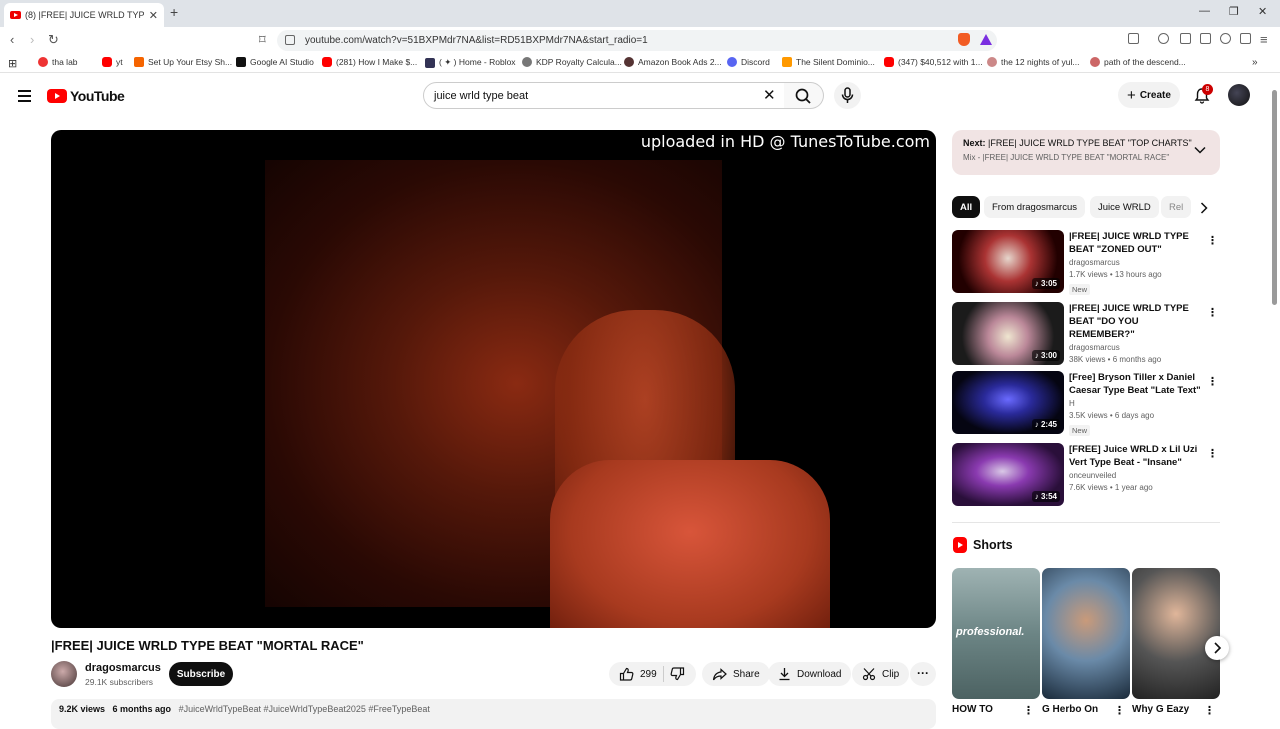 The width and height of the screenshot is (1280, 729). What do you see at coordinates (1080, 430) in the screenshot?
I see `new-badge: New` at bounding box center [1080, 430].